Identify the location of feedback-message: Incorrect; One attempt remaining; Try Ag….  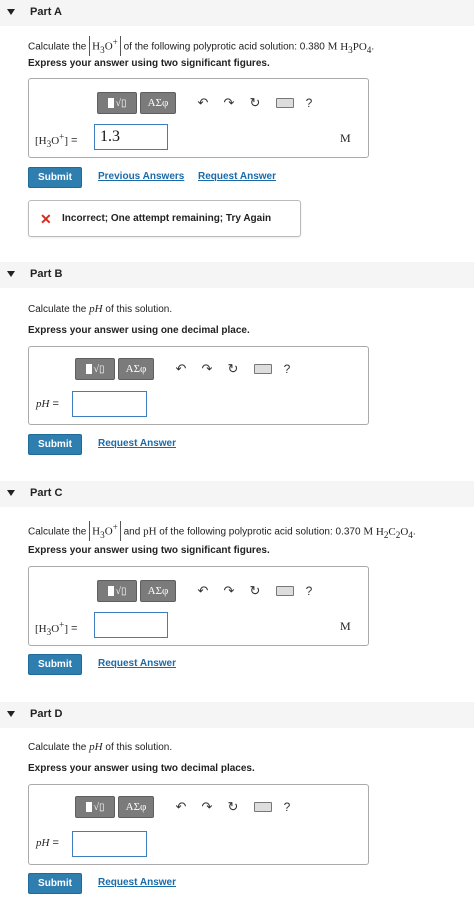
(167, 218).